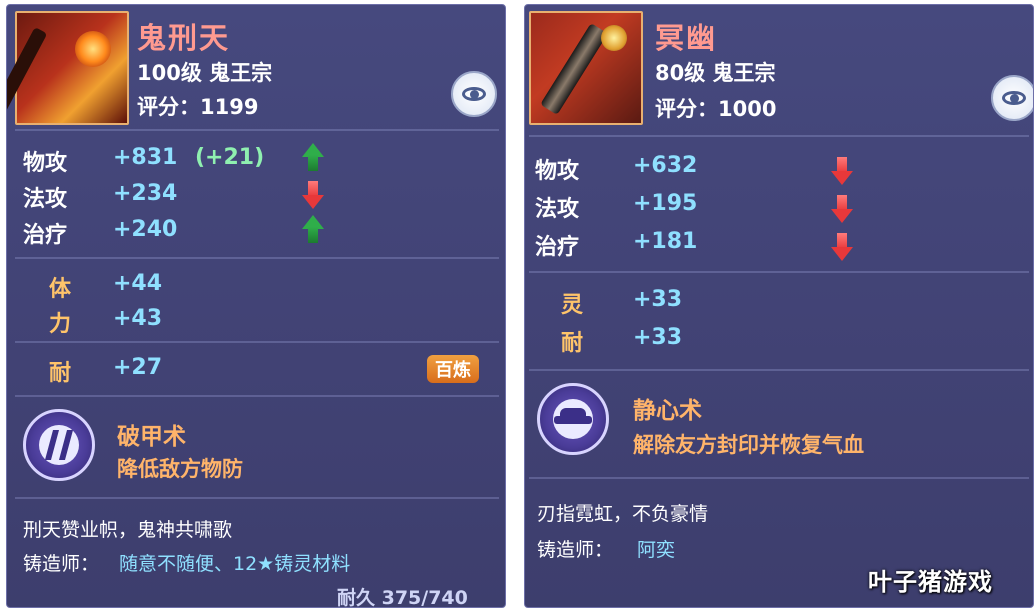 This screenshot has width=1034, height=612. Describe the element at coordinates (715, 73) in the screenshot. I see `item-level: 80级 鬼王宗` at that location.